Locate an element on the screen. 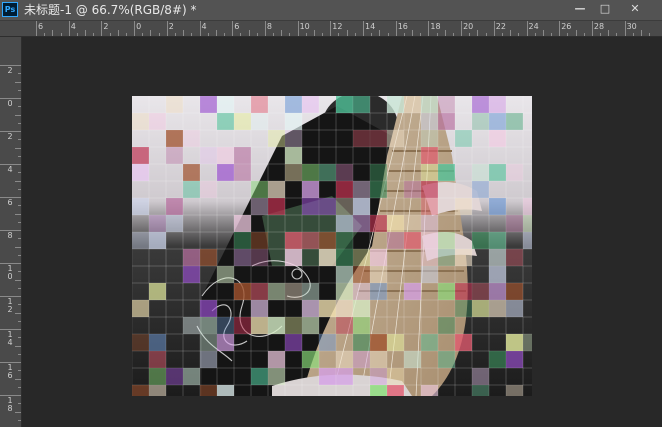  close-button: ✕ is located at coordinates (635, 9).